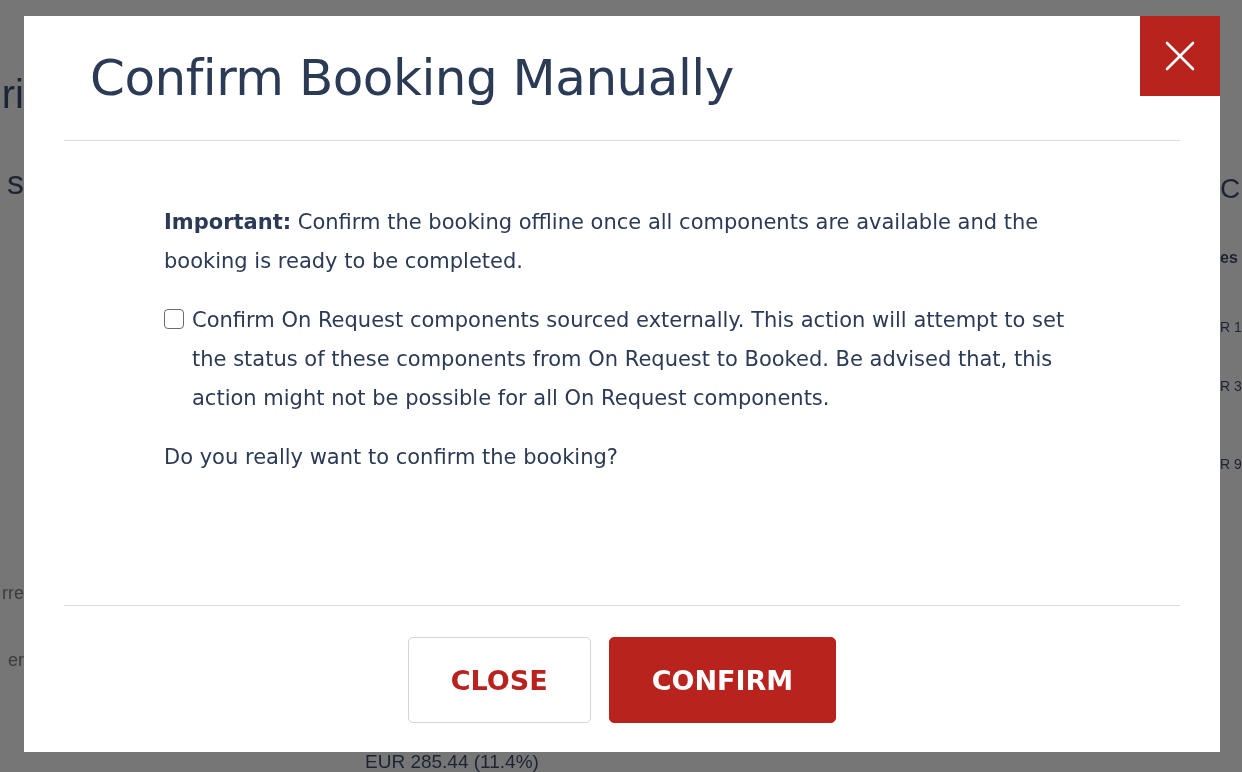  What do you see at coordinates (602, 242) in the screenshot?
I see `notice-text: Important: Confirm the booking offline once all components are available and the booking is ready to be completed.` at bounding box center [602, 242].